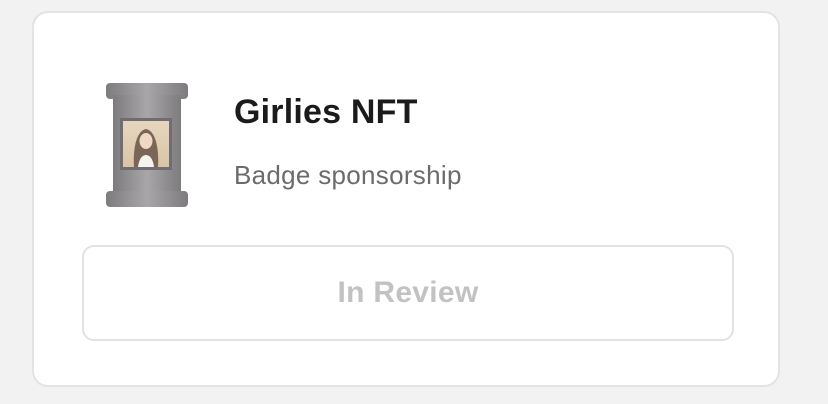  What do you see at coordinates (348, 175) in the screenshot?
I see `sponsorship-type: Badge sponsorship` at bounding box center [348, 175].